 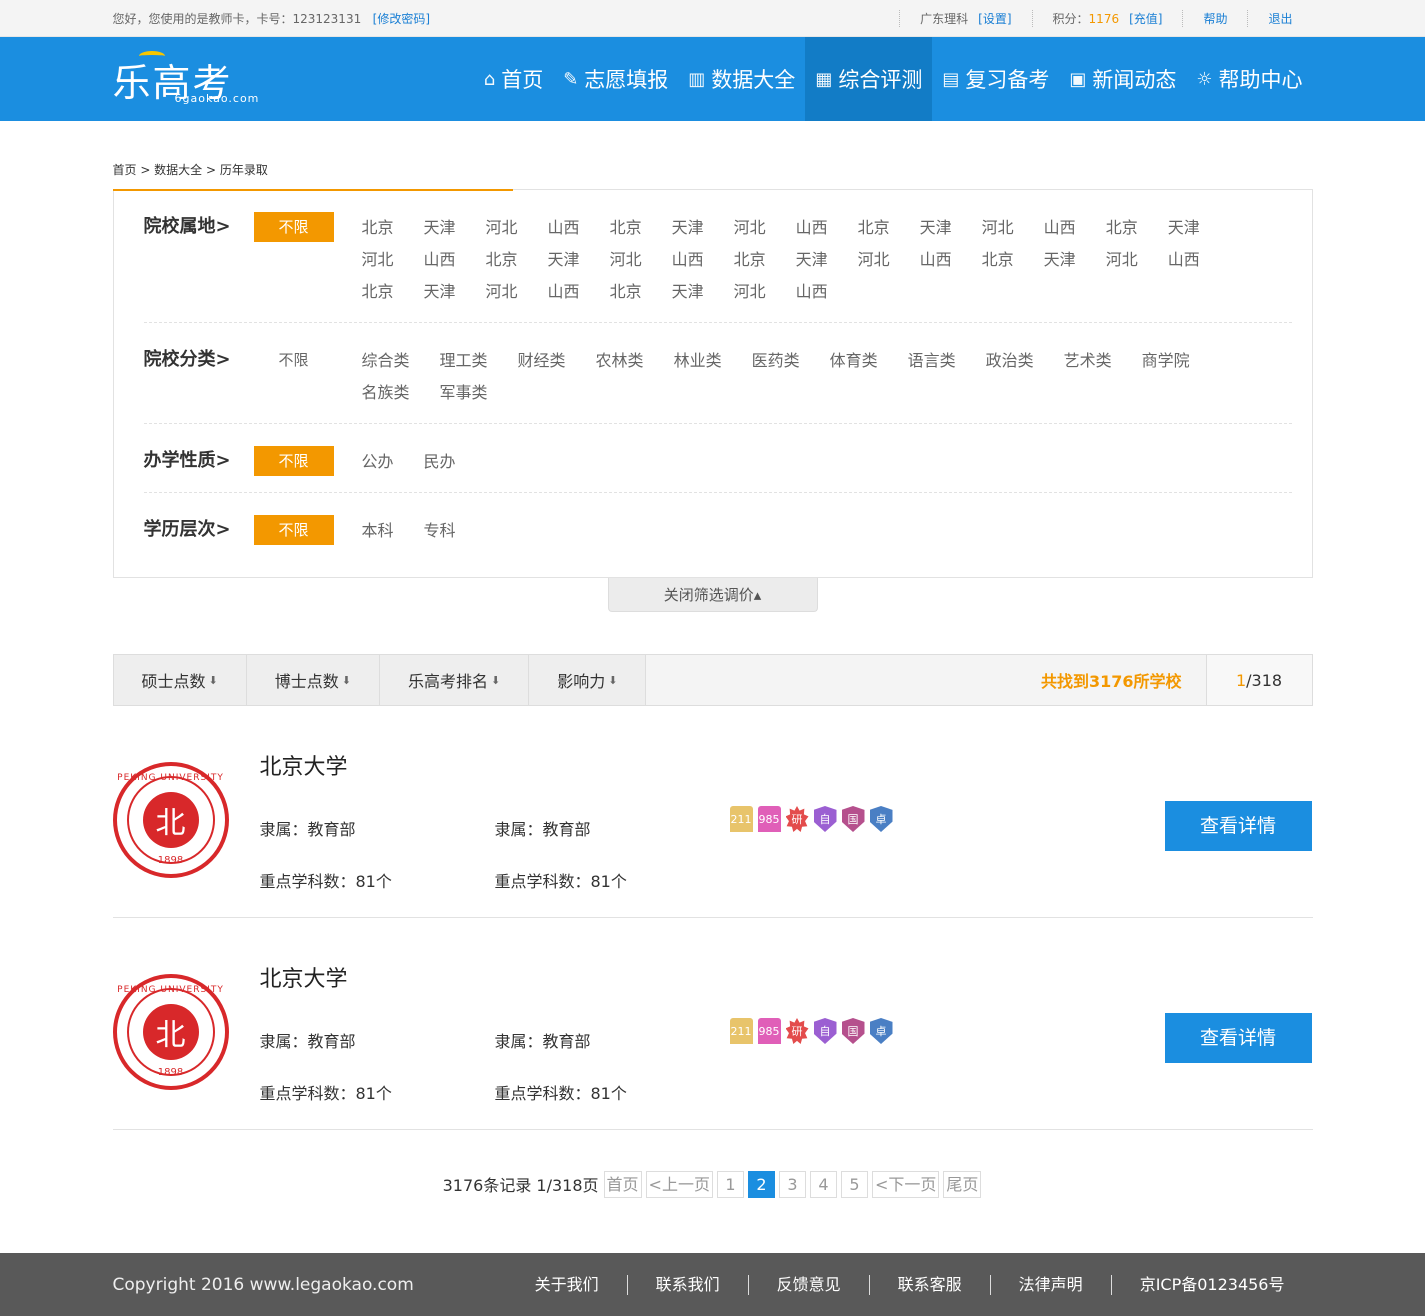 What do you see at coordinates (730, 1184) in the screenshot?
I see `pager-page: 1` at bounding box center [730, 1184].